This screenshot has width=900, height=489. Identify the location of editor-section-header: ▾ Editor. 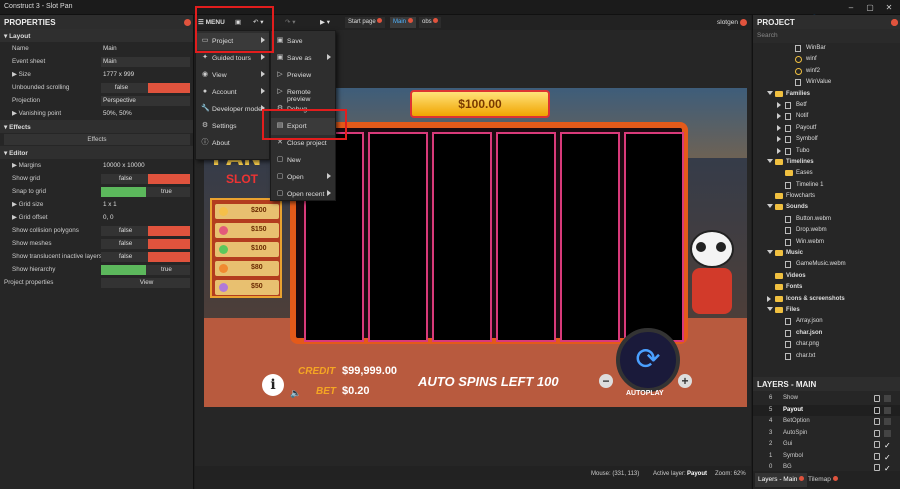
(96, 152).